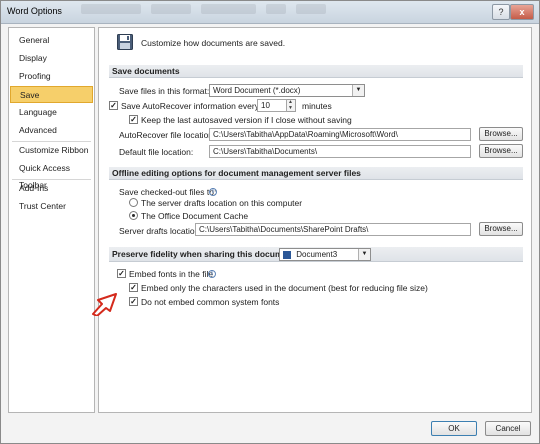 The width and height of the screenshot is (540, 444). I want to click on autorecover-checkbox: ✓, so click(113, 105).